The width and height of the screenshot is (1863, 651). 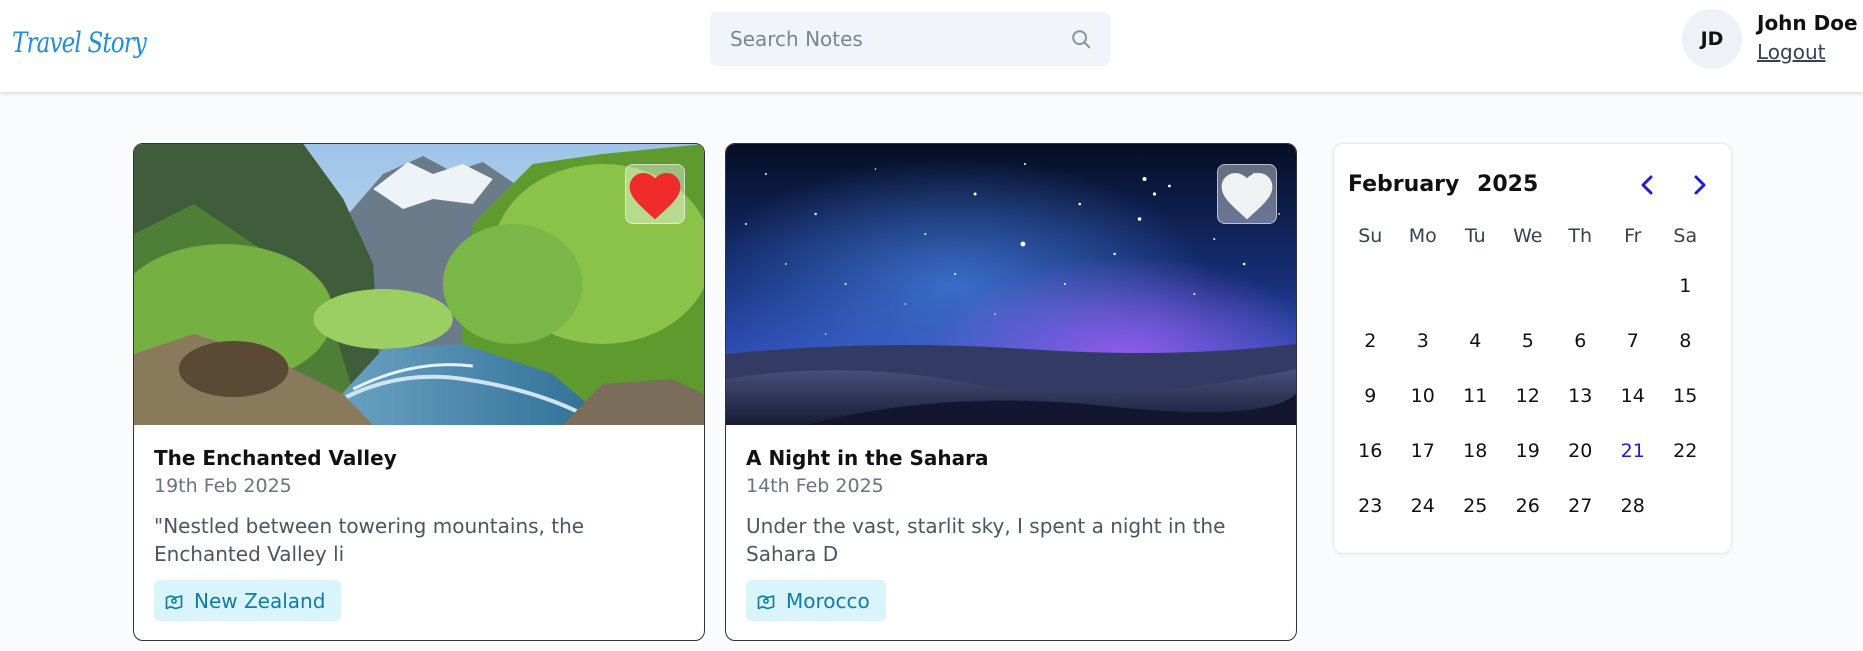 What do you see at coordinates (1580, 450) in the screenshot?
I see `calendar-day: 20` at bounding box center [1580, 450].